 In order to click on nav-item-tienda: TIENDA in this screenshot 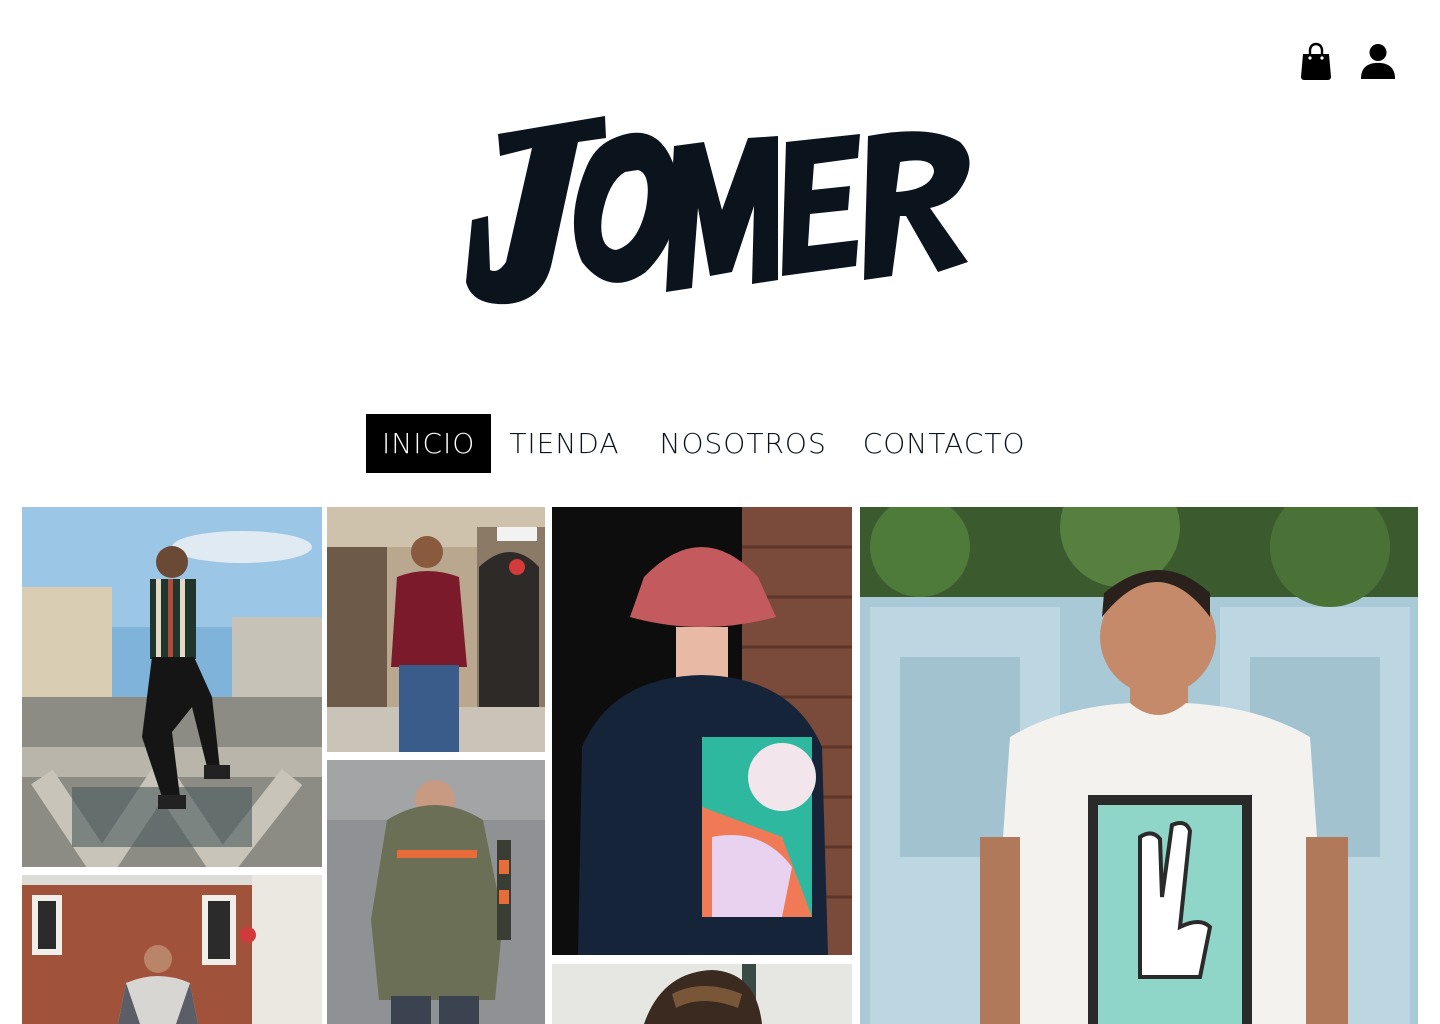, I will do `click(564, 443)`.